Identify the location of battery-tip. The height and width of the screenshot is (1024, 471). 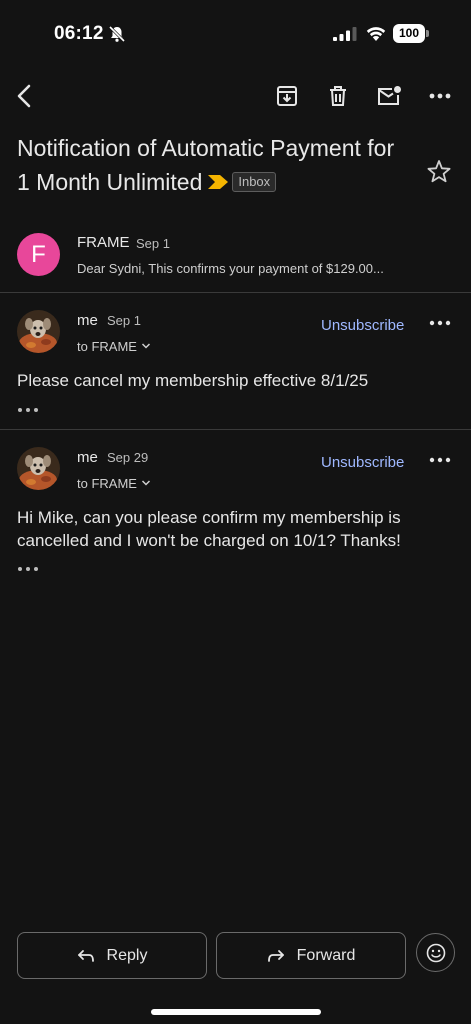
(427, 33).